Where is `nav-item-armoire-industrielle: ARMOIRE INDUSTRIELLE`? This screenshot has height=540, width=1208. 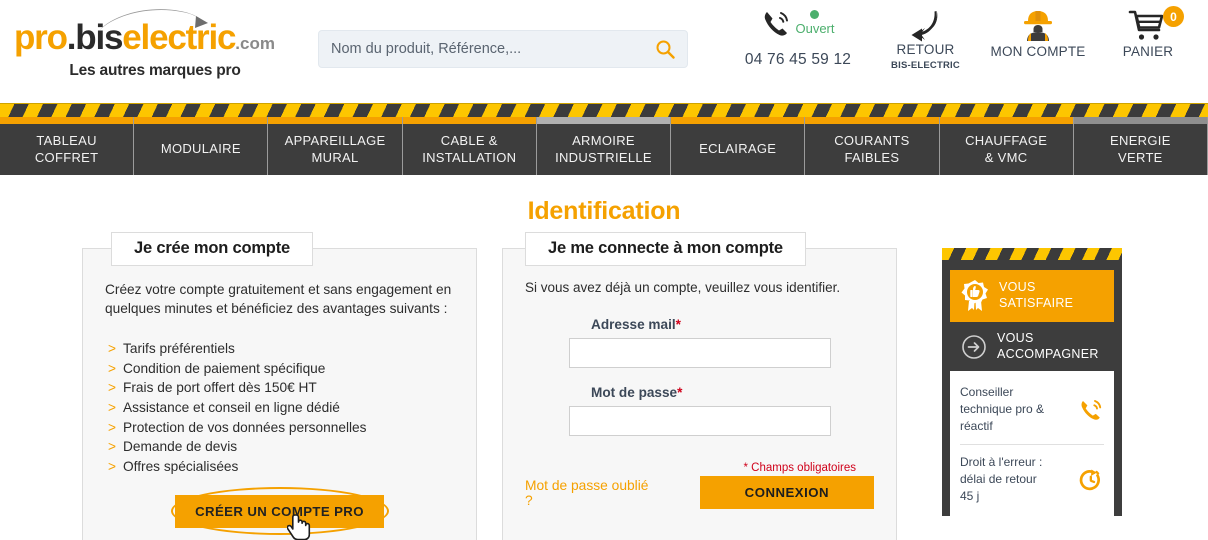
nav-item-armoire-industrielle: ARMOIRE INDUSTRIELLE is located at coordinates (603, 146).